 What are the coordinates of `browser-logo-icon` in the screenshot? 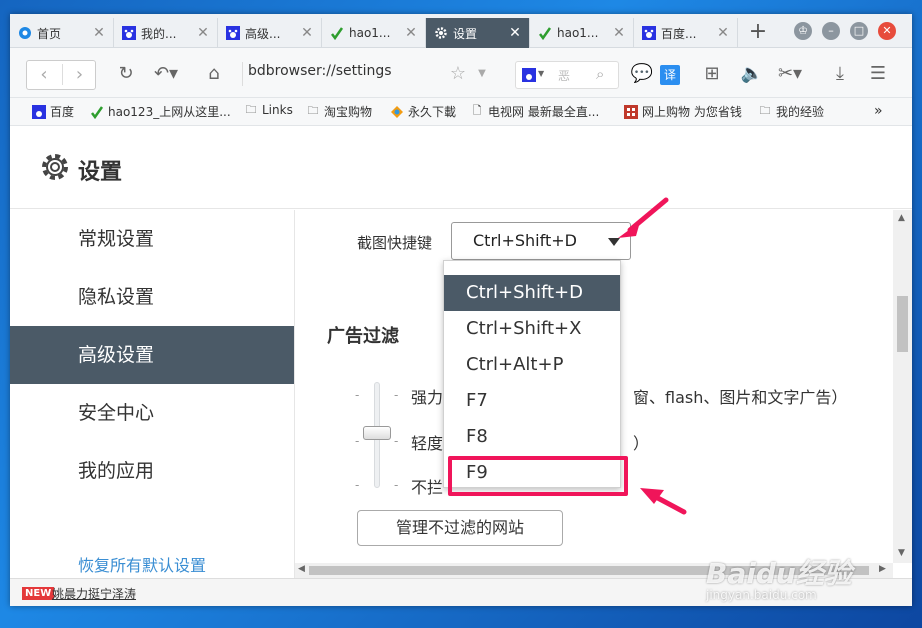 It's located at (25, 33).